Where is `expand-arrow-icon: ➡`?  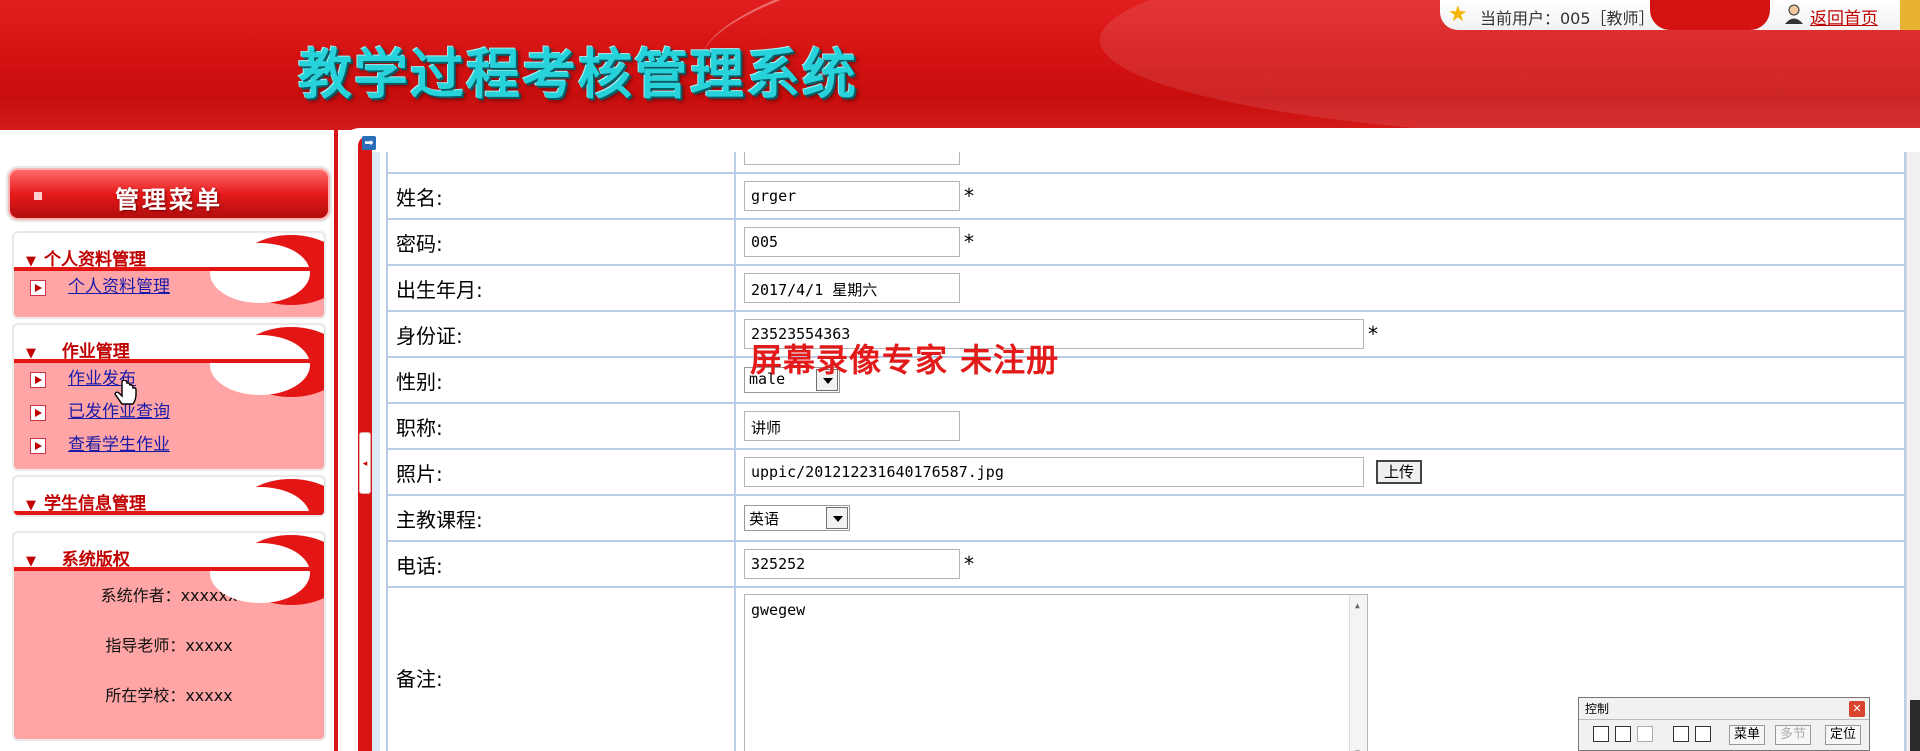 expand-arrow-icon: ➡ is located at coordinates (369, 143).